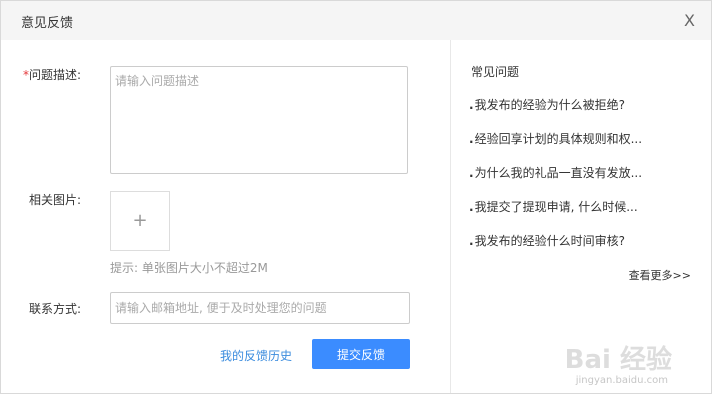  What do you see at coordinates (555, 249) in the screenshot?
I see `faq-item: .我发布的经验什么时间审核?` at bounding box center [555, 249].